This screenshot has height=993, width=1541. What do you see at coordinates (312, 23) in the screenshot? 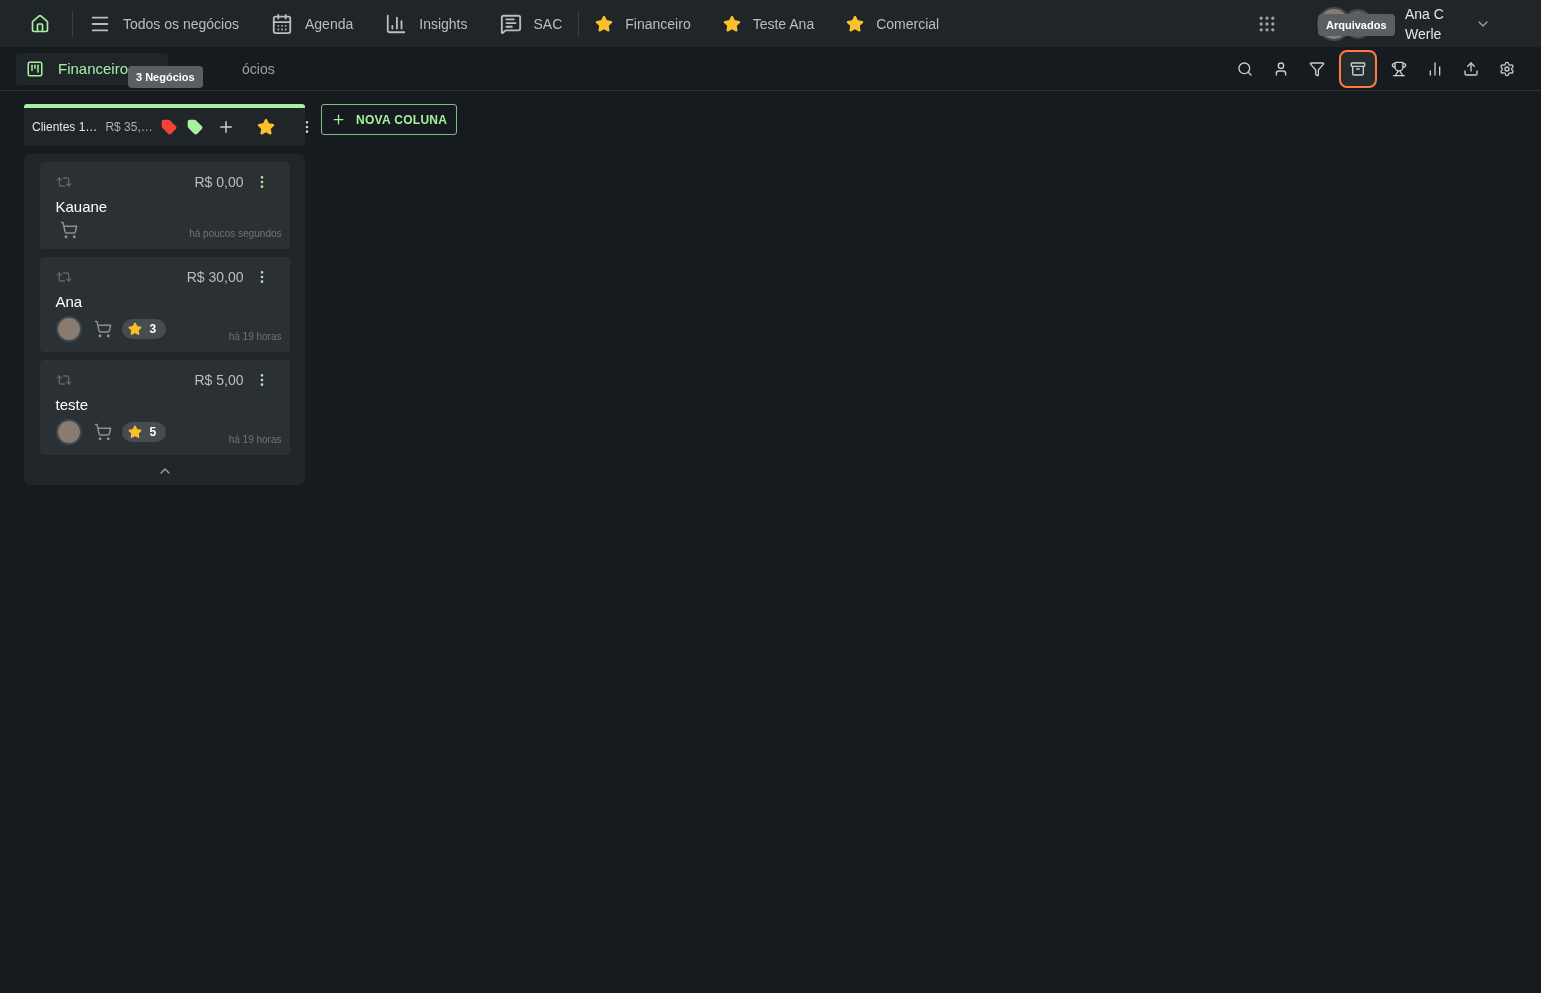
I see `nav-item: Agenda` at bounding box center [312, 23].